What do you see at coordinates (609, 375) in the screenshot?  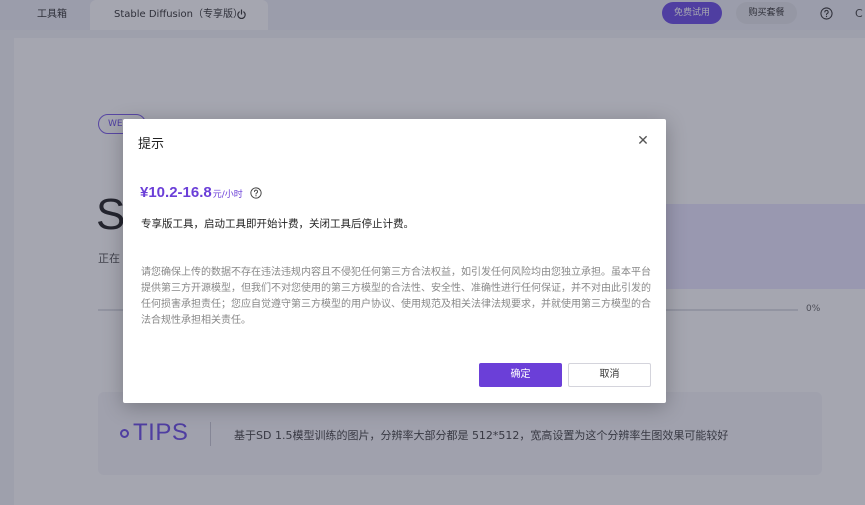 I see `cancel-button: 取消` at bounding box center [609, 375].